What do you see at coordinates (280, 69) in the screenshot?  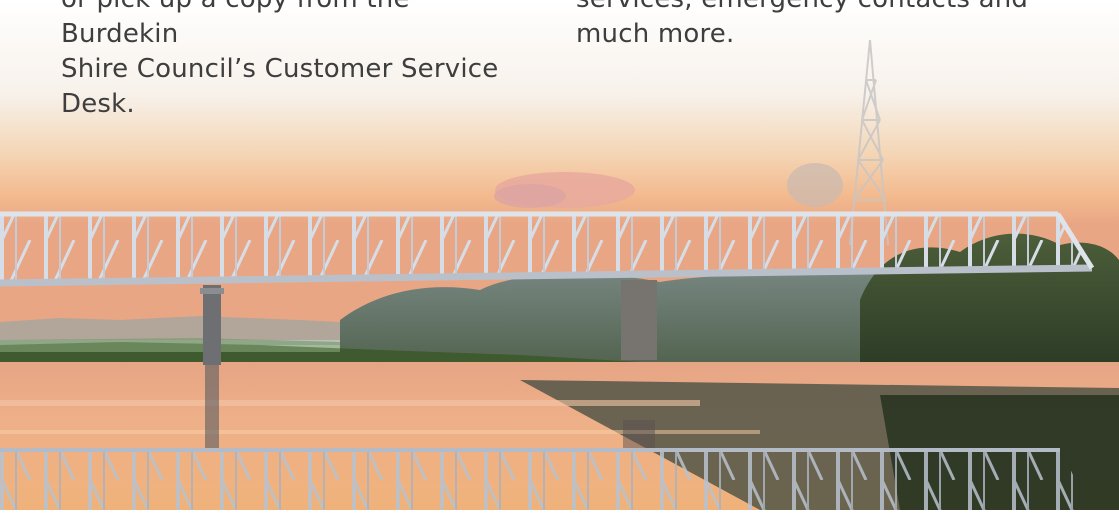 I see `left-line-2: Shire Council’s Customer Service` at bounding box center [280, 69].